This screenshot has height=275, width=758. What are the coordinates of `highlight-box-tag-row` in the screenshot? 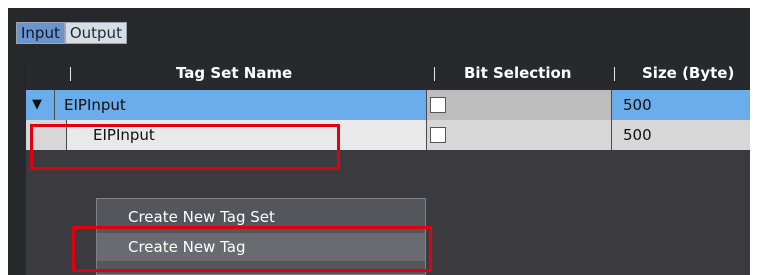 It's located at (185, 147).